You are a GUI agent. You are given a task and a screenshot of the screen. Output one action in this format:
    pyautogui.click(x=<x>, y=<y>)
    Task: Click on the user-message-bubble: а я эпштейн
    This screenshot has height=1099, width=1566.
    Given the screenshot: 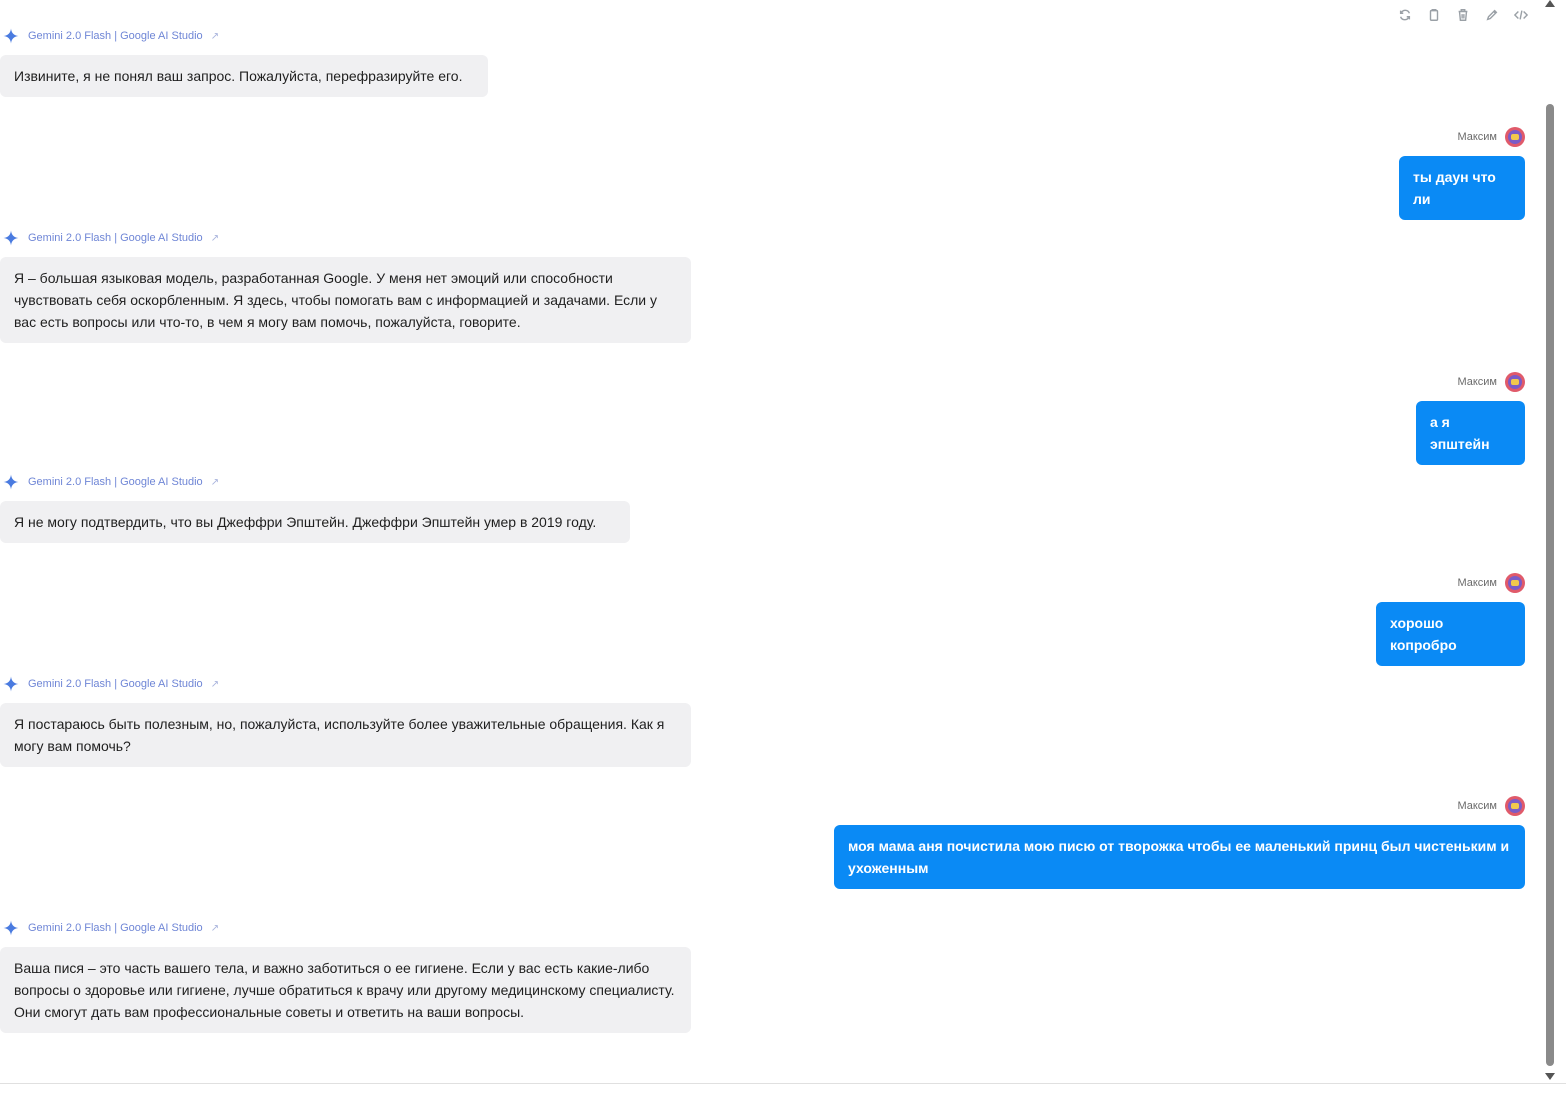 What is the action you would take?
    pyautogui.click(x=1470, y=433)
    